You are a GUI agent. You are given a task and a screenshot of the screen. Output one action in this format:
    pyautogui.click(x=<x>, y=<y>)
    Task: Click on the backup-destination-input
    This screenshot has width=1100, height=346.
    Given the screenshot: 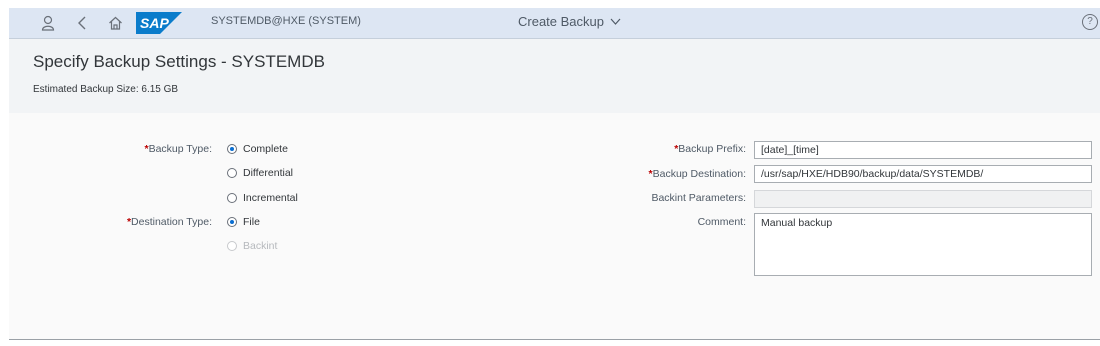 What is the action you would take?
    pyautogui.click(x=923, y=174)
    